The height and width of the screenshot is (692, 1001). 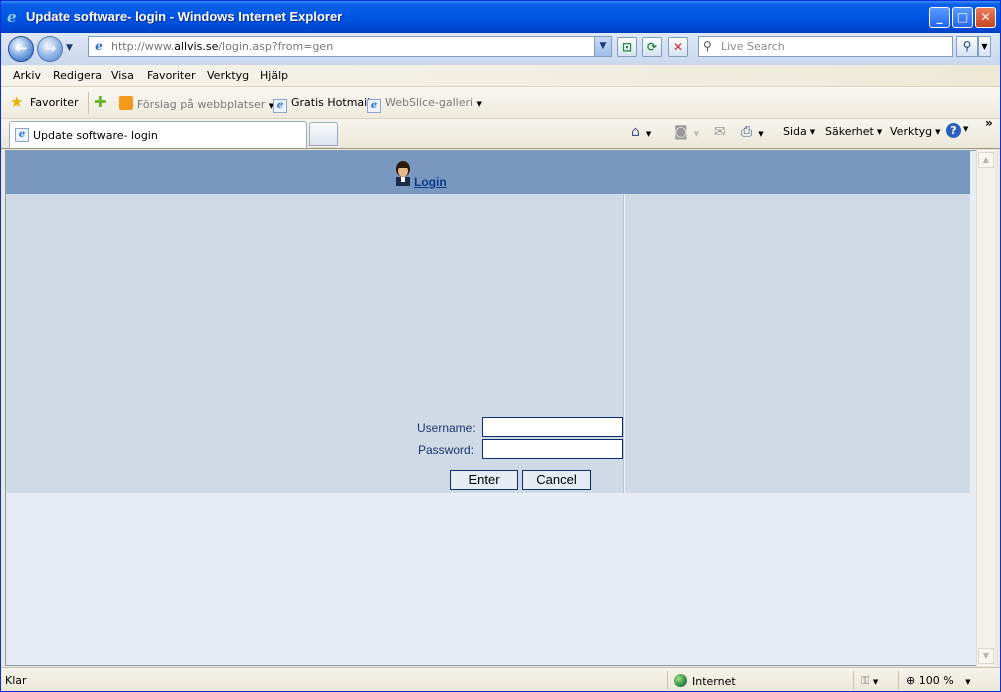 I want to click on menu-hjalp: Hjälp, so click(x=274, y=75).